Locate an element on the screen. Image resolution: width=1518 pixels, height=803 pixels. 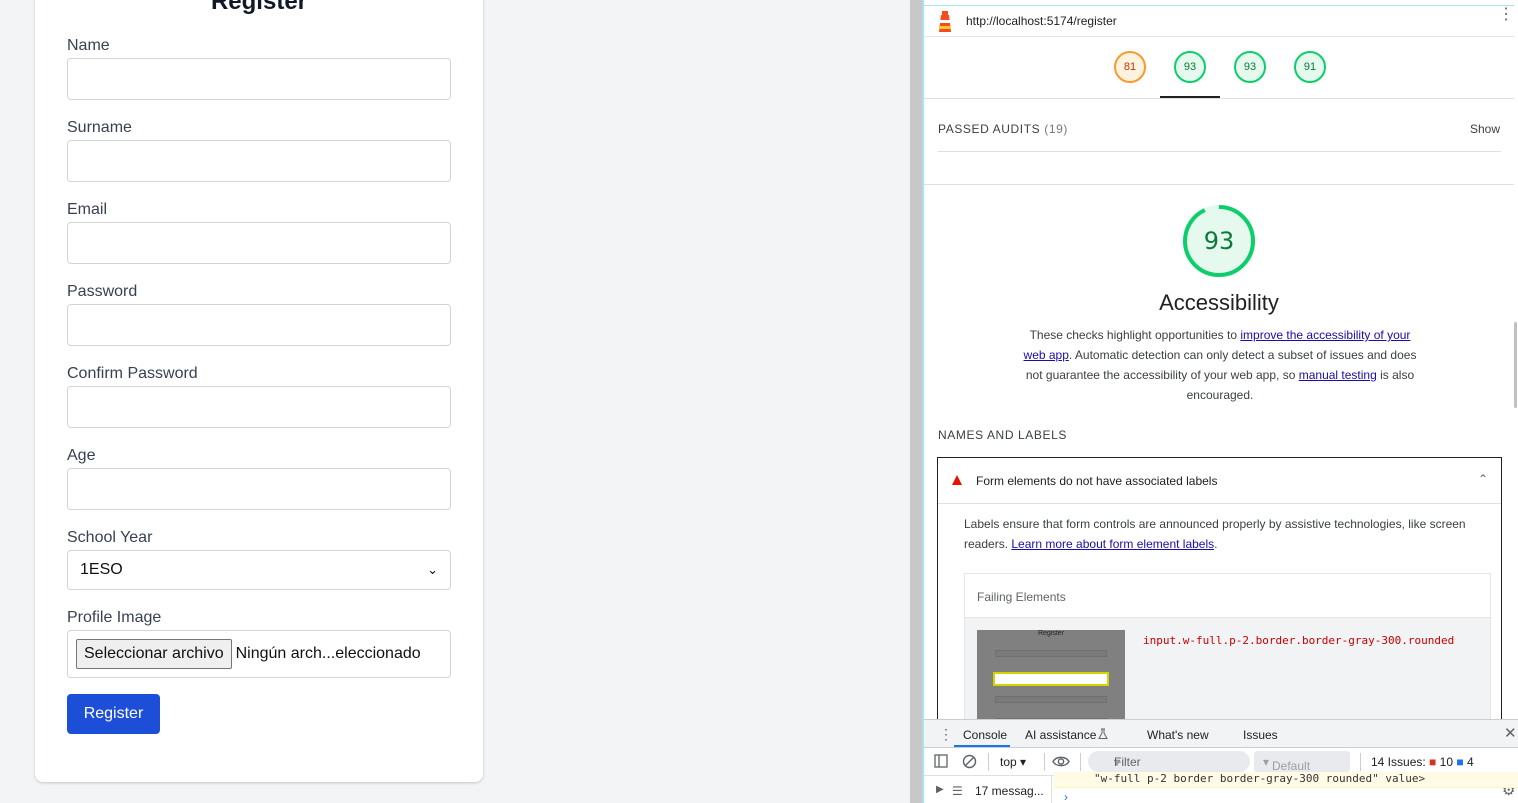
name-input is located at coordinates (259, 79).